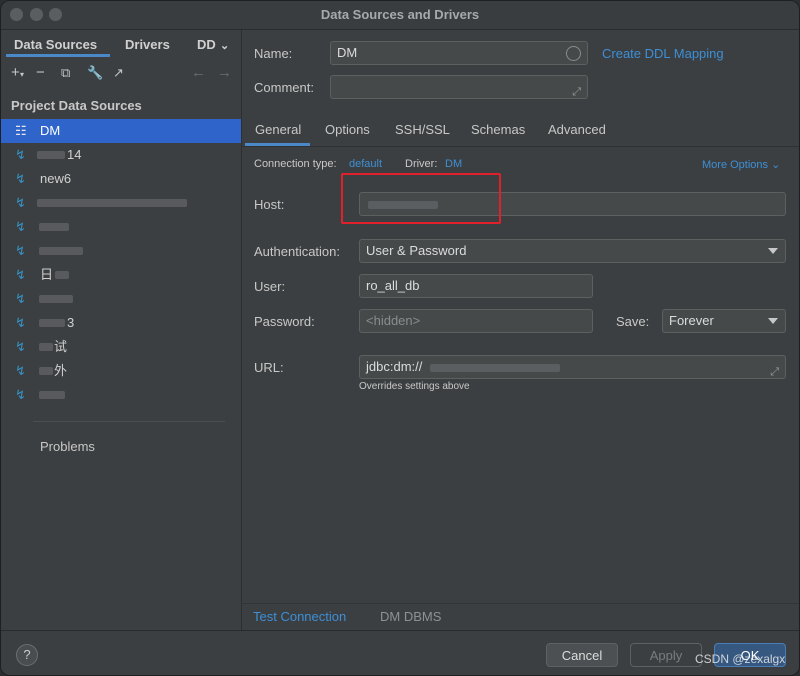 This screenshot has height=676, width=800. What do you see at coordinates (416, 250) in the screenshot?
I see `authentication-value: User & Password` at bounding box center [416, 250].